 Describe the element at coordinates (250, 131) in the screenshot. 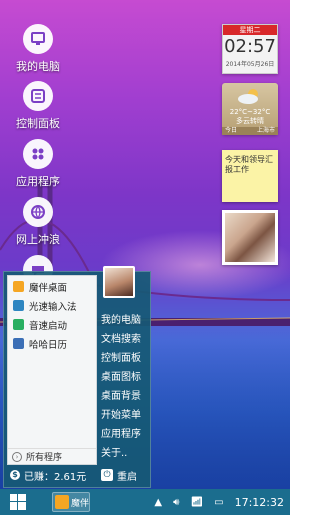

I see `weather-footer: 今日 上海市` at that location.